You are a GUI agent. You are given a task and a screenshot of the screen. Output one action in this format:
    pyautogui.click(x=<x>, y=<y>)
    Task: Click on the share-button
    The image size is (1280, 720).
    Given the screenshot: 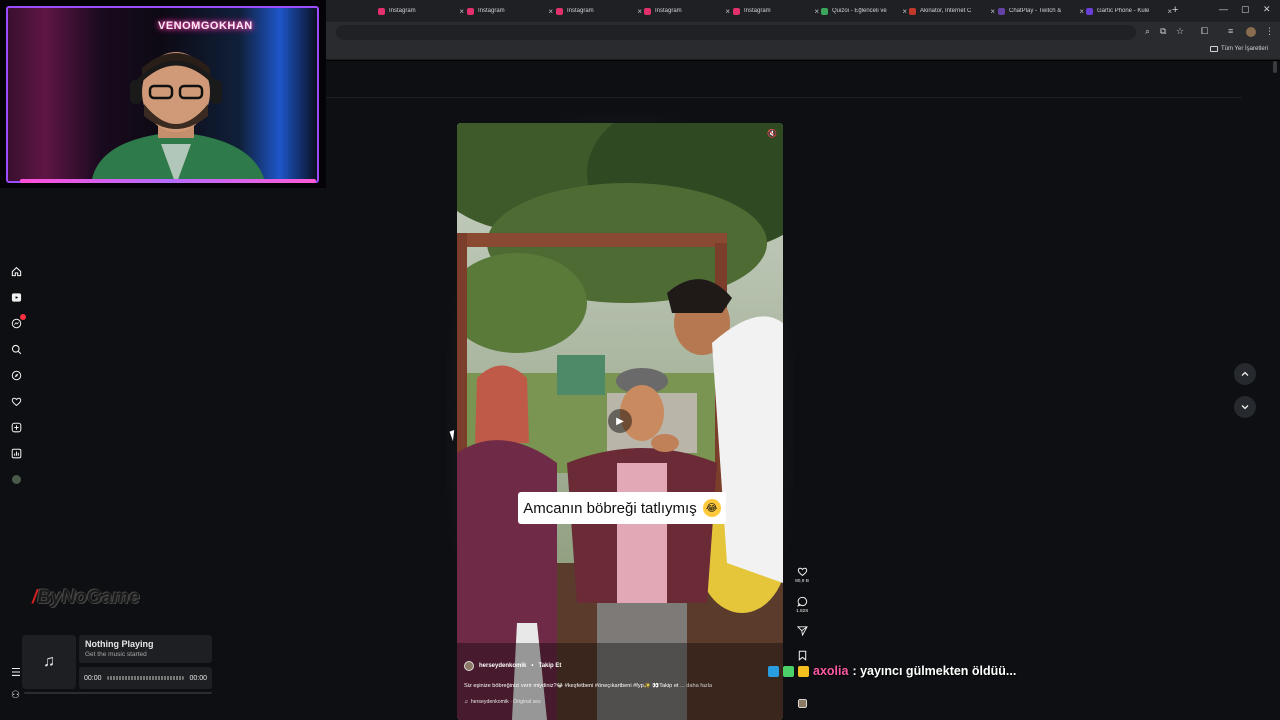 What is the action you would take?
    pyautogui.click(x=802, y=630)
    